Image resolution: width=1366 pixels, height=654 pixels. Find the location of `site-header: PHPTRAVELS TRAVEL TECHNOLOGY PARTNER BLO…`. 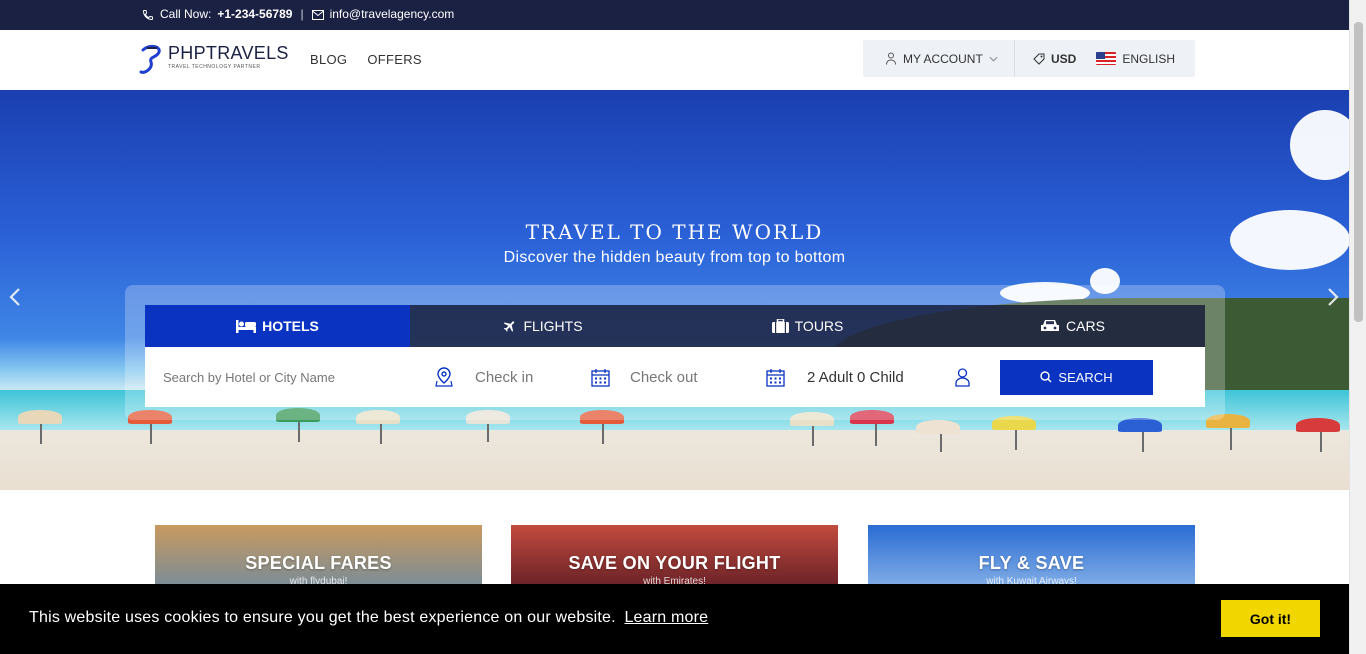

site-header: PHPTRAVELS TRAVEL TECHNOLOGY PARTNER BLO… is located at coordinates (674, 60).